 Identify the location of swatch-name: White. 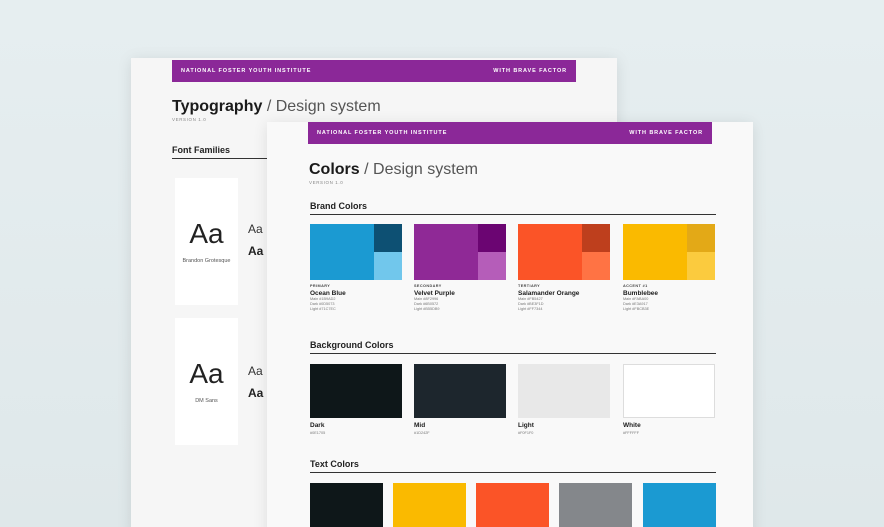
(632, 425).